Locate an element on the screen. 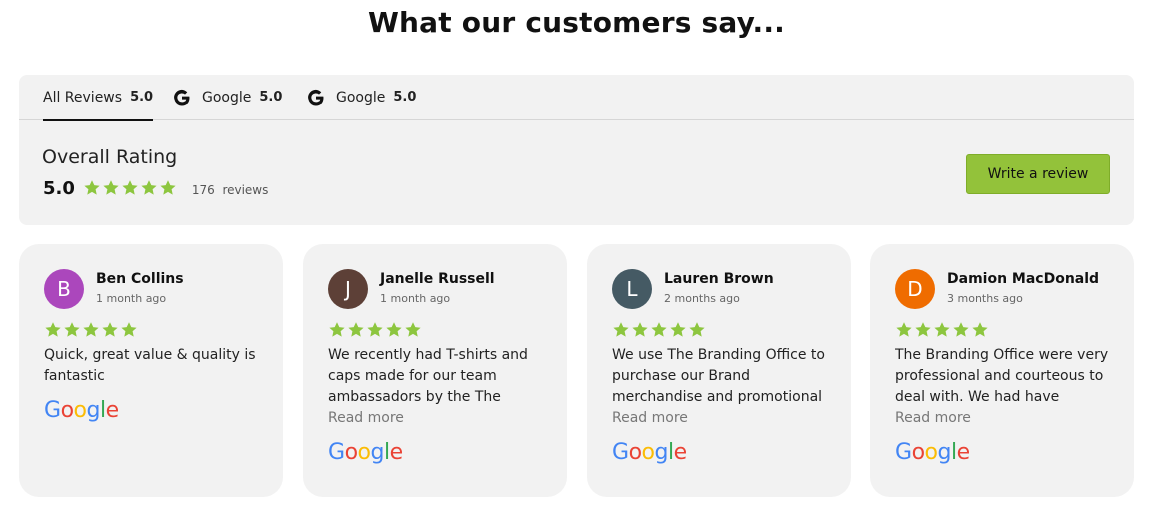  tab-all-reviews: All Reviews 5.0 is located at coordinates (98, 98).